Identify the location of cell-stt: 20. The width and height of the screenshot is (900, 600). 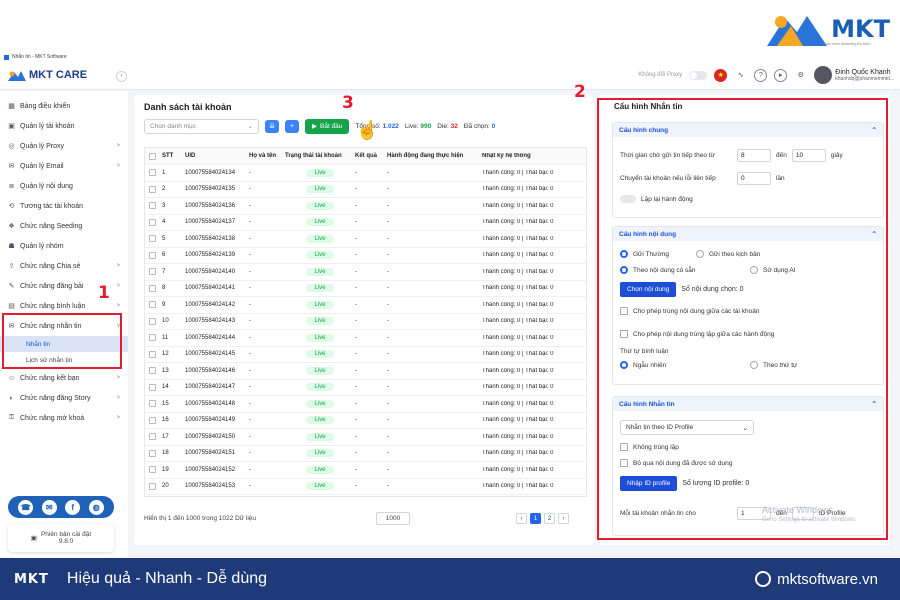
(165, 486).